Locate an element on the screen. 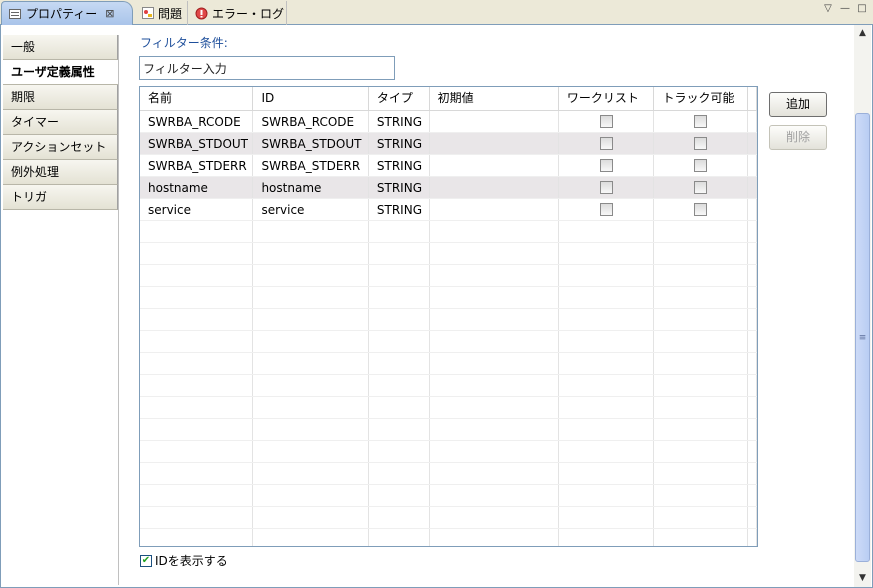 The image size is (873, 588). tab-error-log-label: エラー・ログ is located at coordinates (248, 13).